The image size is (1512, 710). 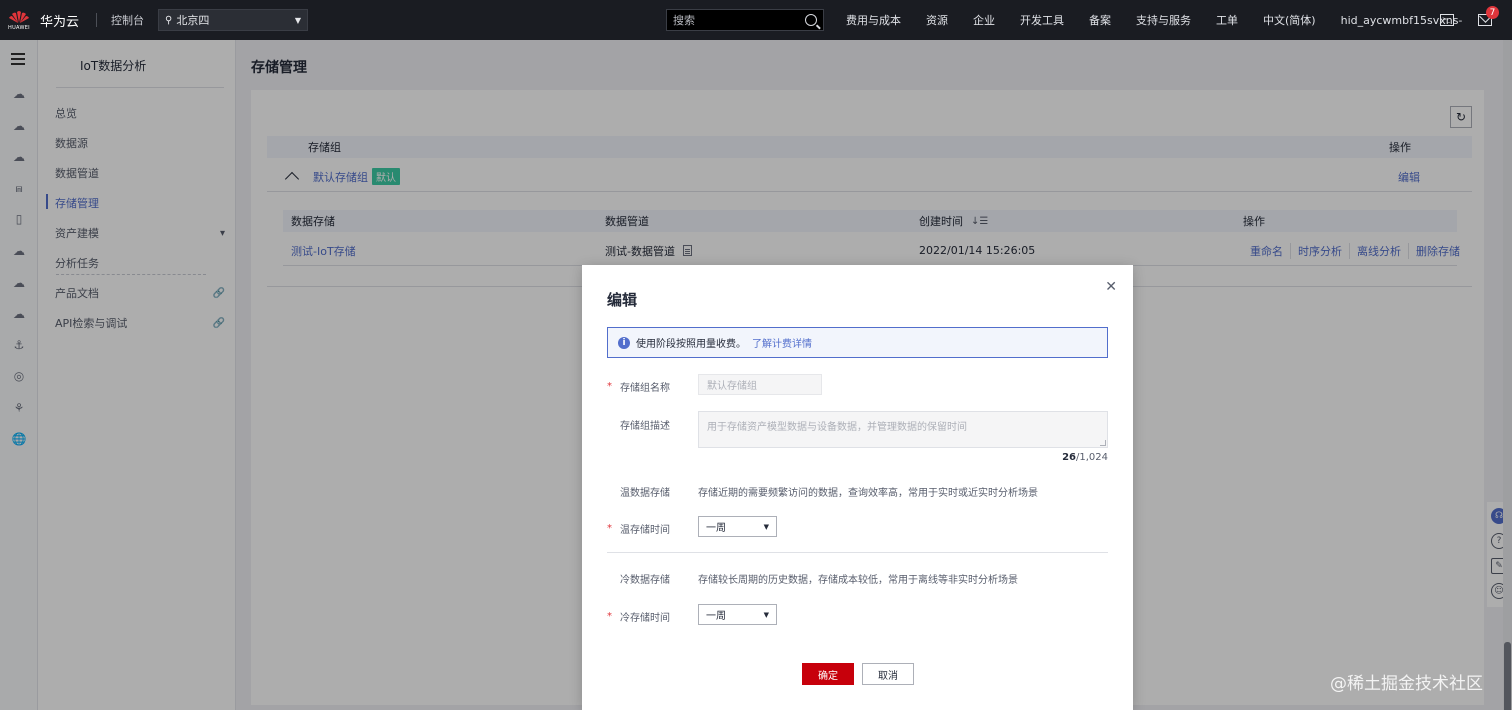 I want to click on warm-time-value: 一周, so click(x=716, y=528).